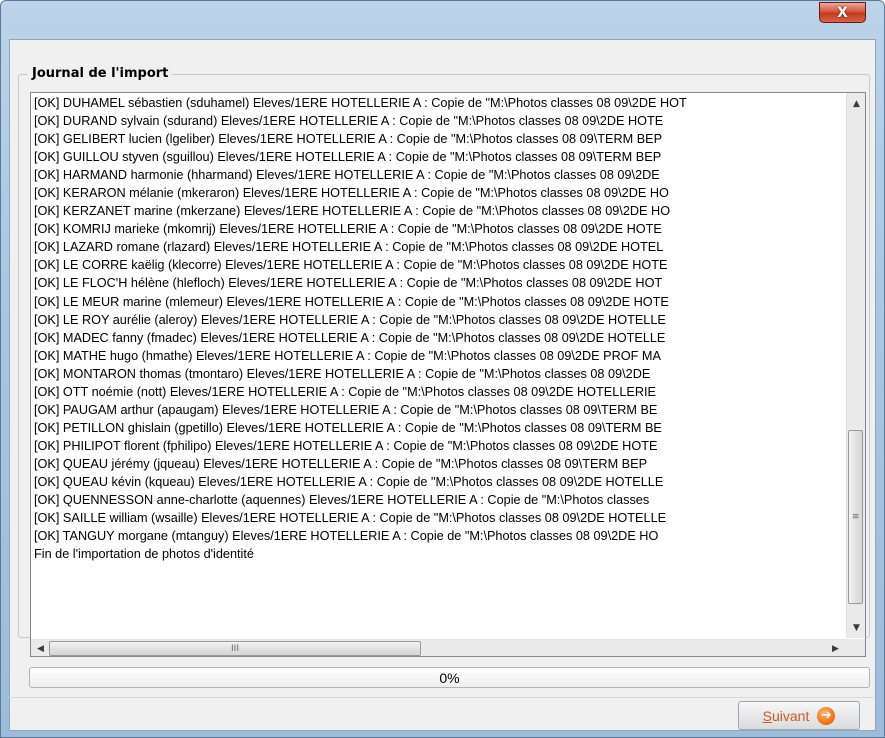 Image resolution: width=885 pixels, height=738 pixels. I want to click on progress-label: 0%, so click(449, 677).